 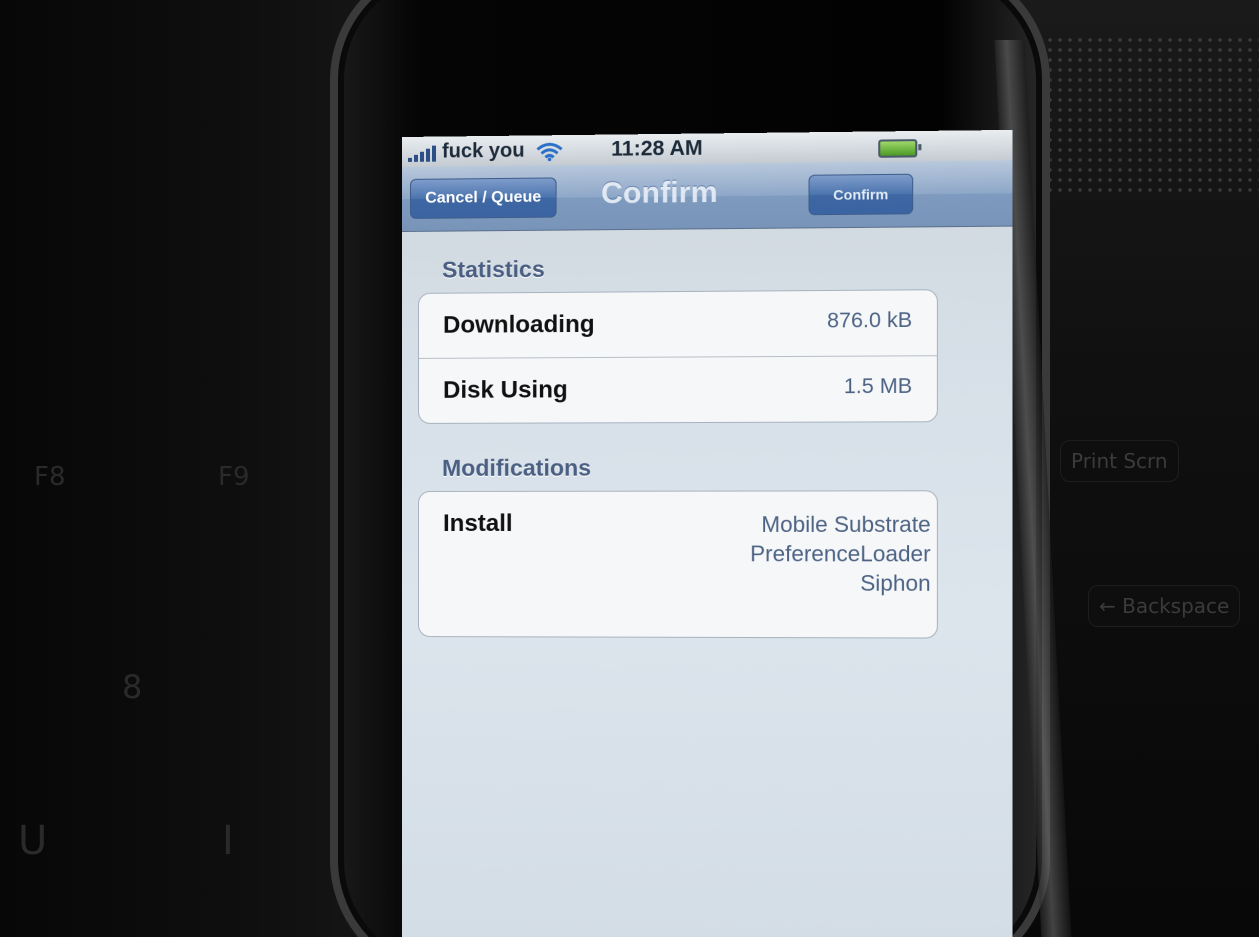 What do you see at coordinates (678, 324) in the screenshot?
I see `table-row: Downloading 876.0 kB` at bounding box center [678, 324].